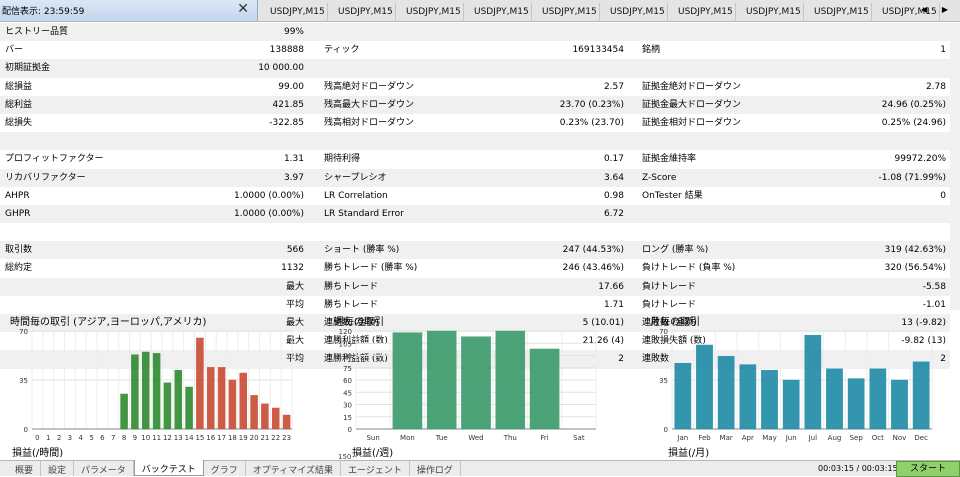 Image resolution: width=960 pixels, height=477 pixels. I want to click on stats-row: プロフィットファクター 1.31 期待利得 0.17 証拠金維持率 99972.20%, so click(475, 159).